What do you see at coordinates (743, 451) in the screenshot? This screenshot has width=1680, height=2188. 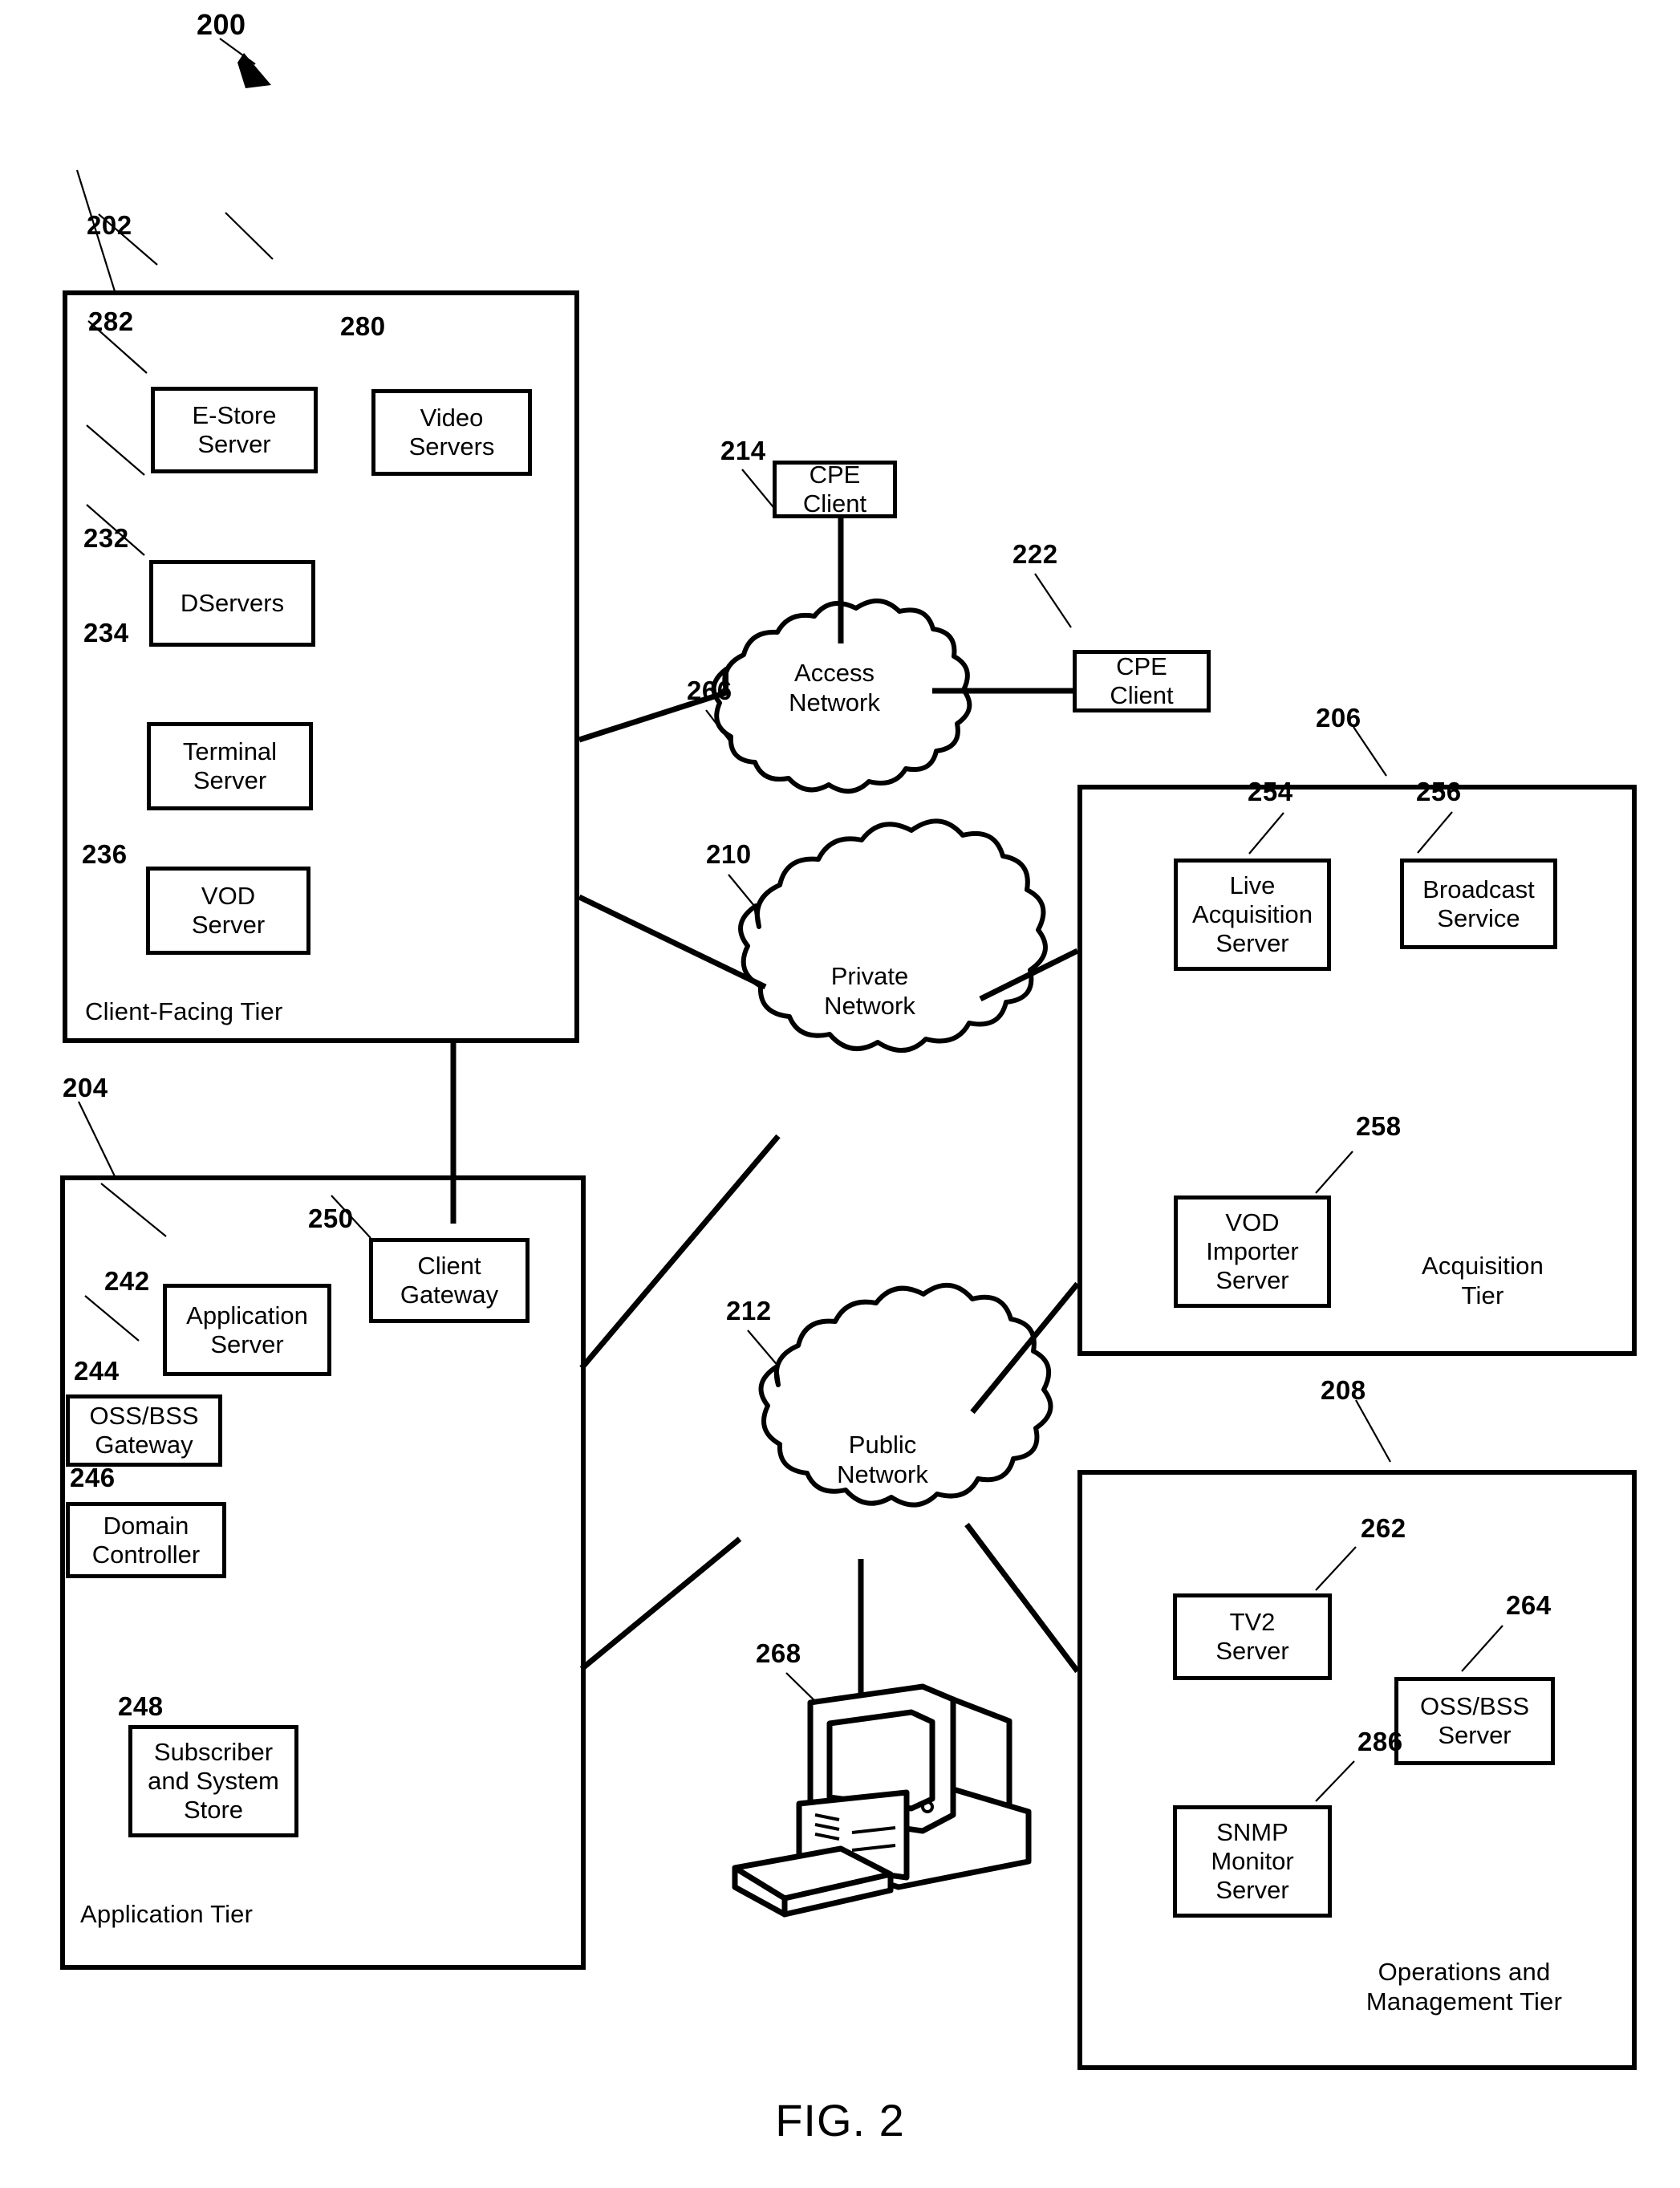 I see `ref-214: 214` at bounding box center [743, 451].